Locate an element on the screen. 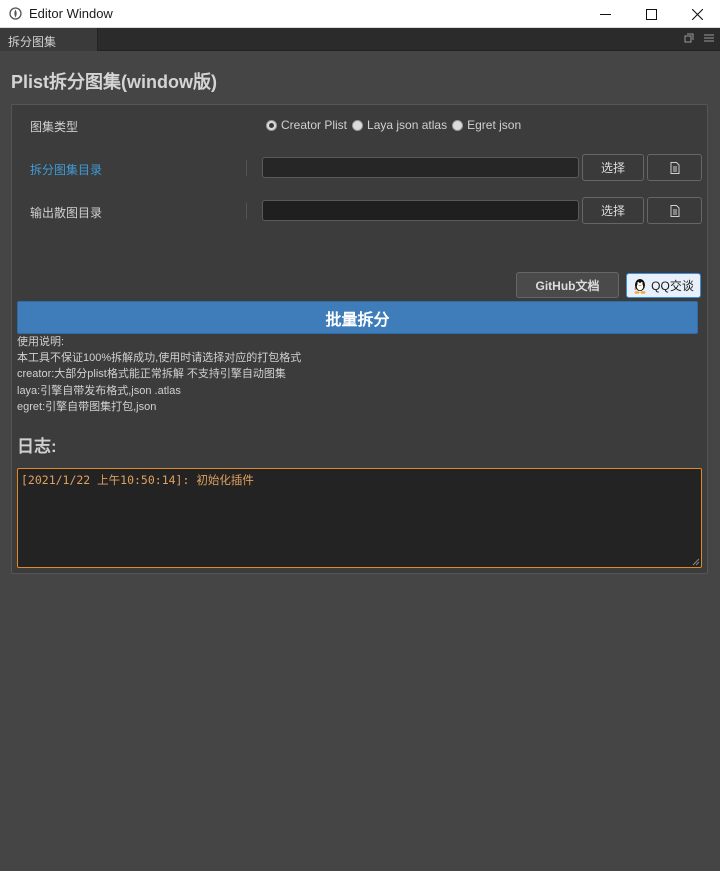 This screenshot has width=720, height=871. resize-grip-icon is located at coordinates (696, 562).